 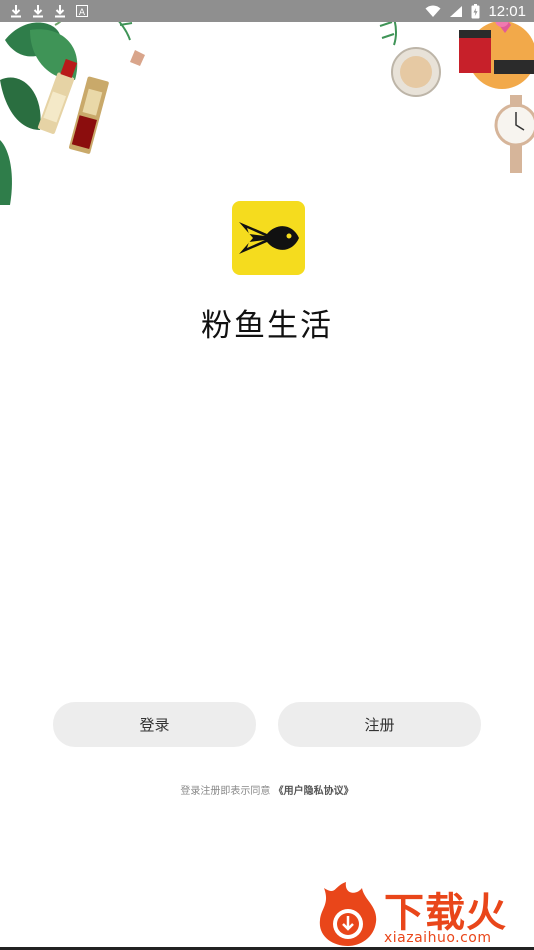 I want to click on status-bar: A 12:01, so click(x=267, y=11).